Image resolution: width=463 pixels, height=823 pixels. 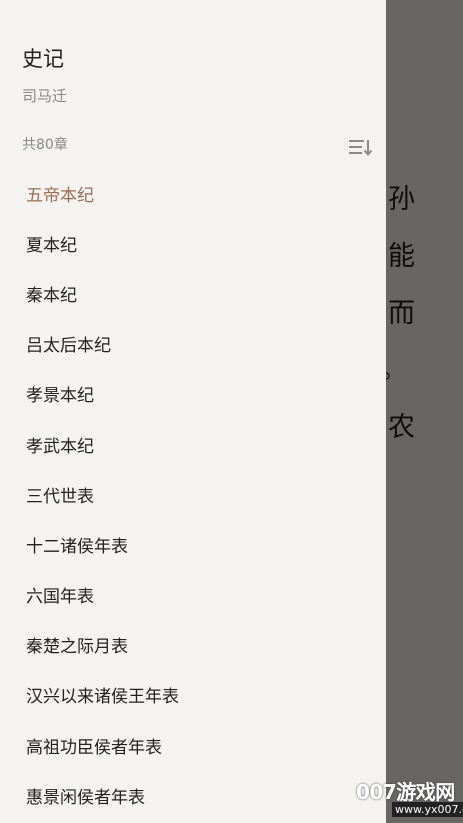 I want to click on chapter-item: 三代世表, so click(x=193, y=494).